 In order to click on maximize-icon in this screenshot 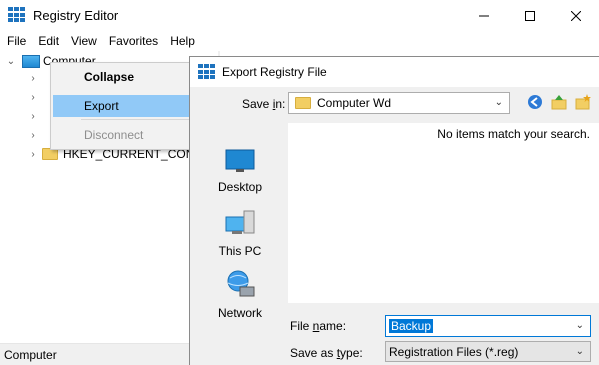, I will do `click(530, 15)`.